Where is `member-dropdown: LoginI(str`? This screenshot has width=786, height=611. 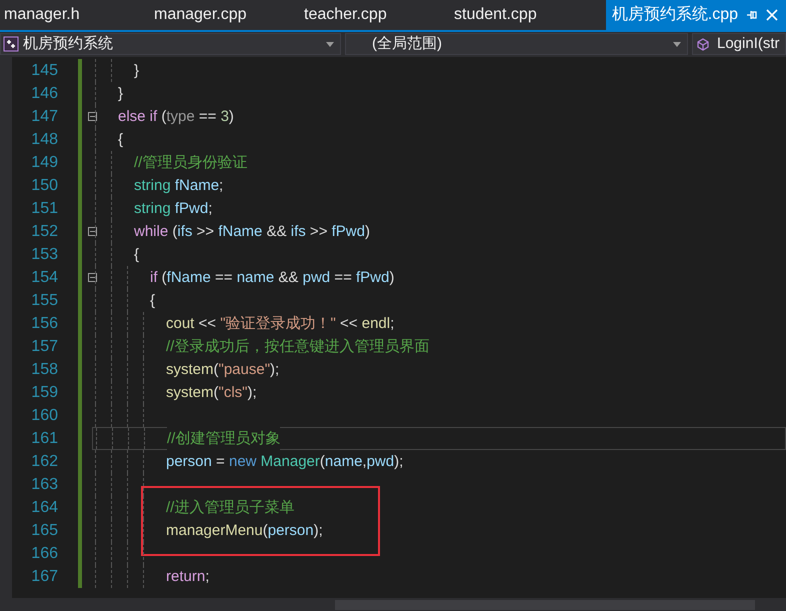 member-dropdown: LoginI(str is located at coordinates (739, 44).